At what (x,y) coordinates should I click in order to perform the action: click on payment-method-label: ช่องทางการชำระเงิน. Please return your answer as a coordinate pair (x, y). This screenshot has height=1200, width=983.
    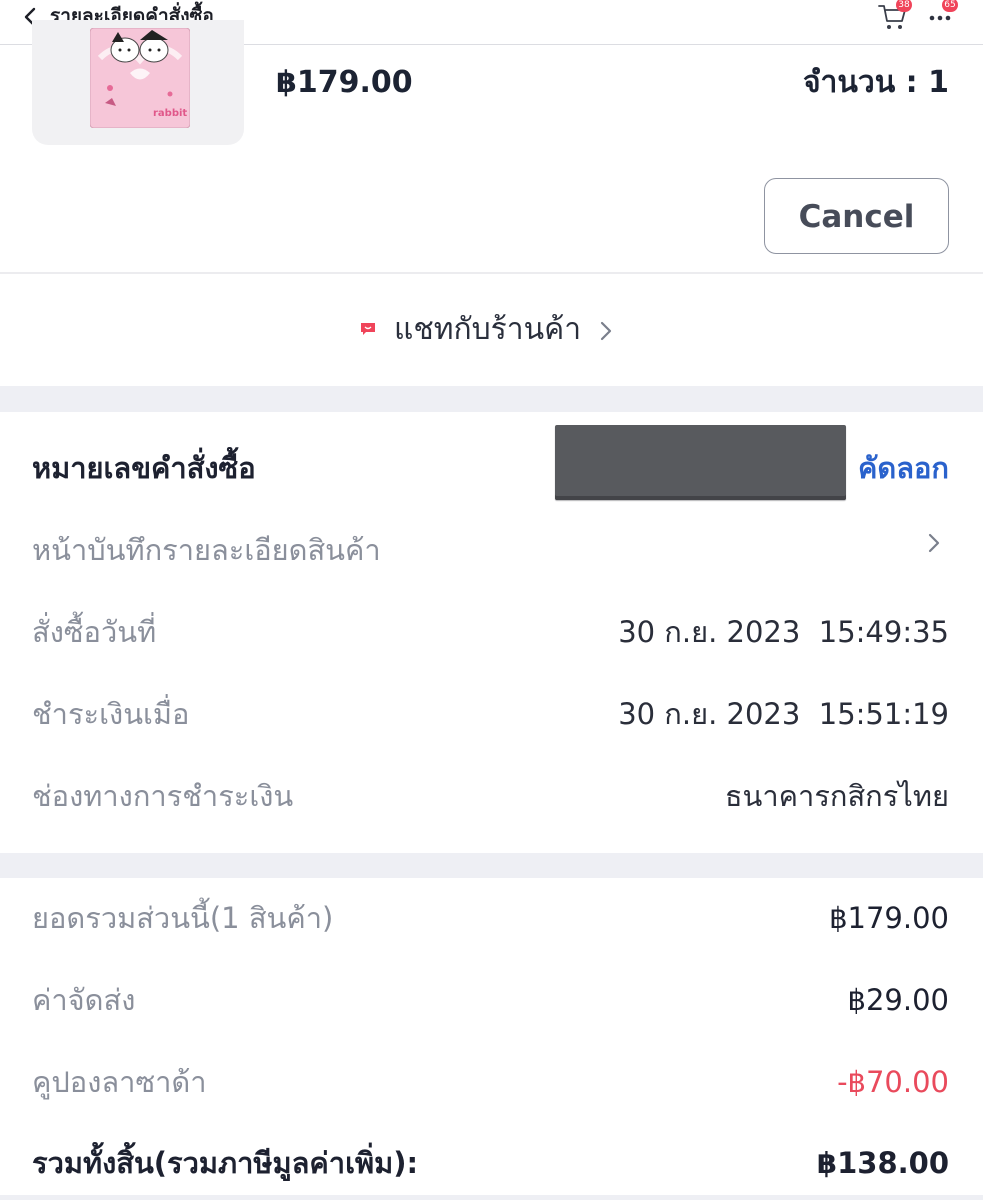
    Looking at the image, I should click on (163, 796).